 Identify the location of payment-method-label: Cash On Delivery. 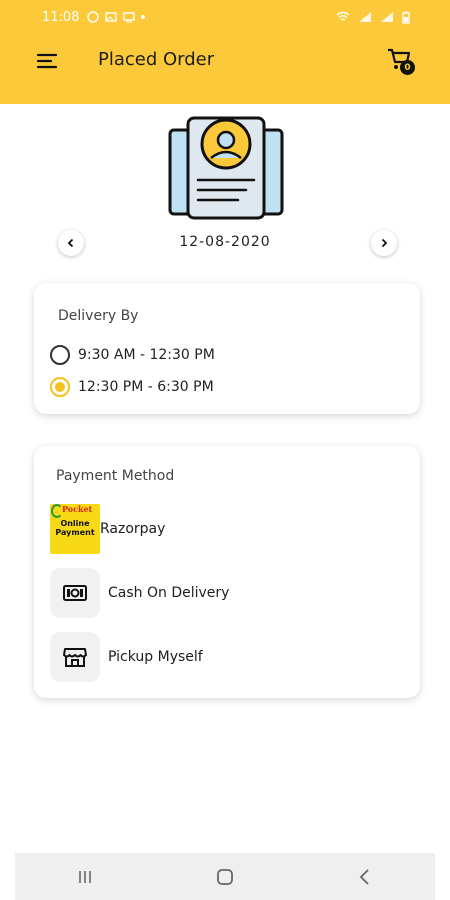
(169, 593).